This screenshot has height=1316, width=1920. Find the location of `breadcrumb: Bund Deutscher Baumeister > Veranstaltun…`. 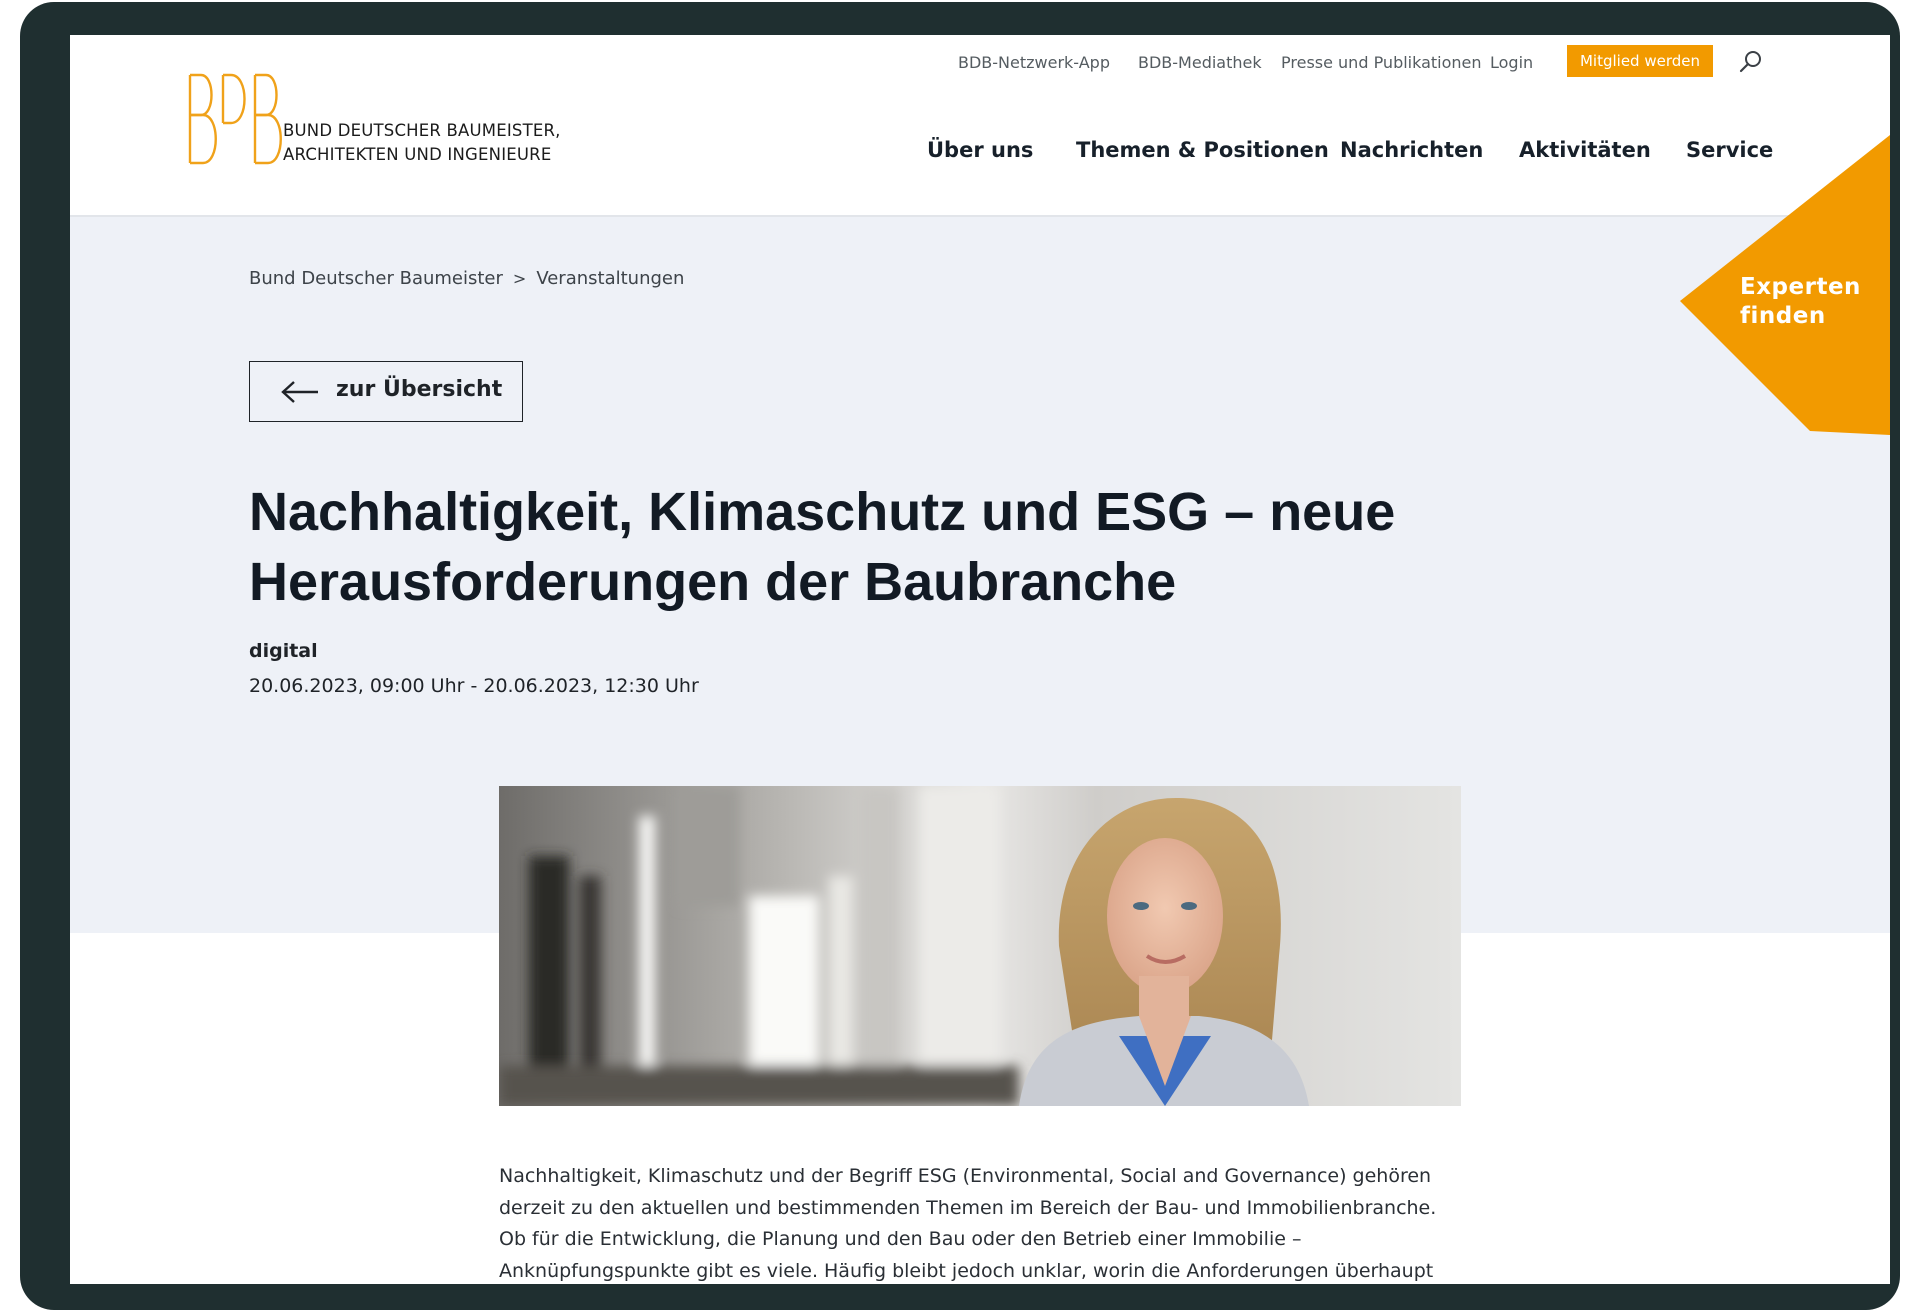

breadcrumb: Bund Deutscher Baumeister > Veranstaltun… is located at coordinates (466, 278).